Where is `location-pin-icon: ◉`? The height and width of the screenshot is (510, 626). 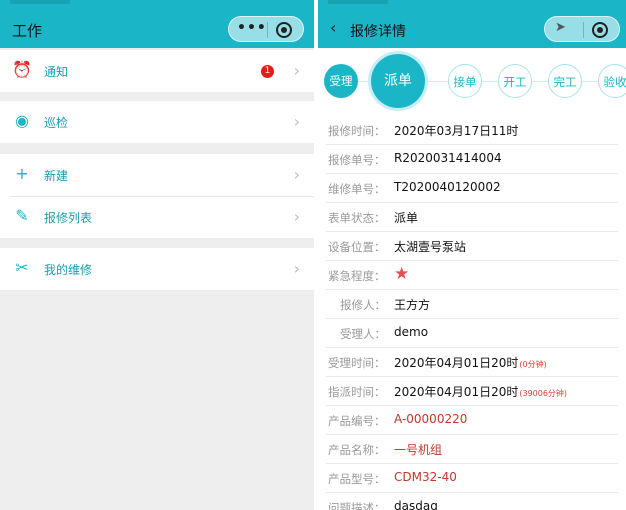
location-pin-icon: ◉ is located at coordinates (22, 120).